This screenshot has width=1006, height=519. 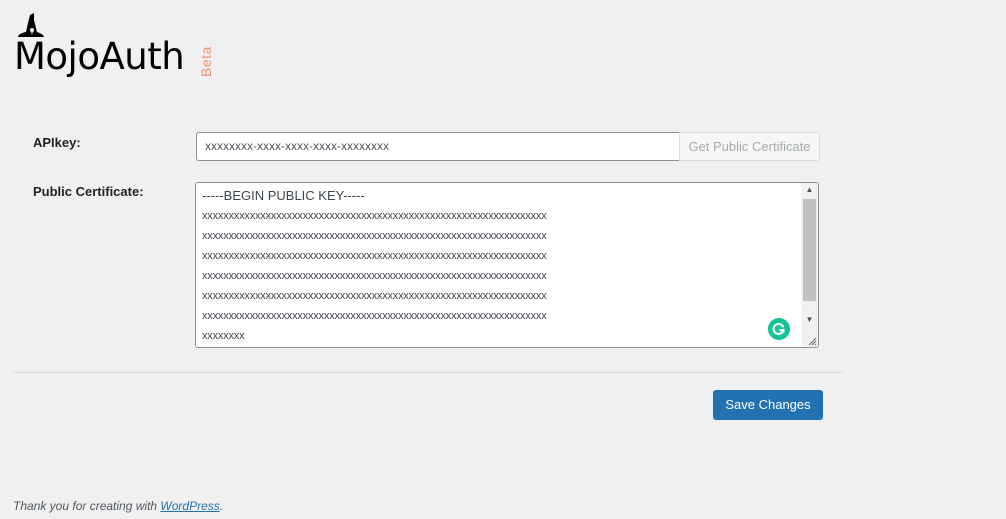 I want to click on cert-line: xxxxxxxx, so click(x=223, y=336).